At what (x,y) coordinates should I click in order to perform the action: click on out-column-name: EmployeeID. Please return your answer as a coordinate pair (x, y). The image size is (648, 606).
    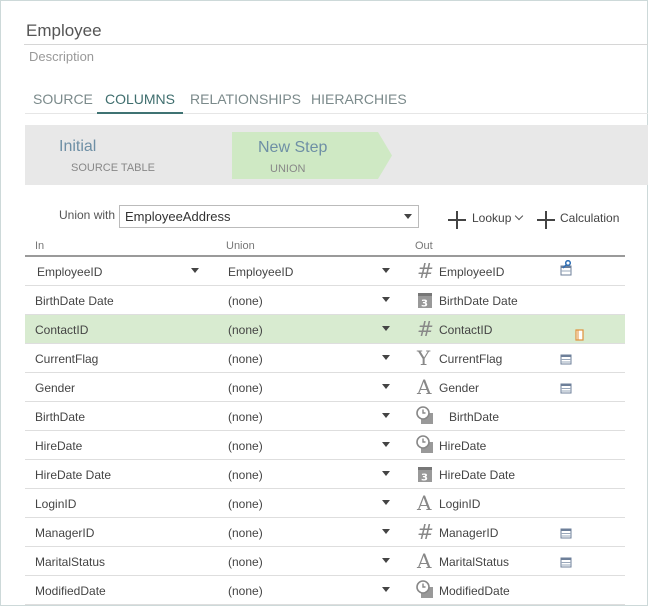
    Looking at the image, I should click on (471, 272).